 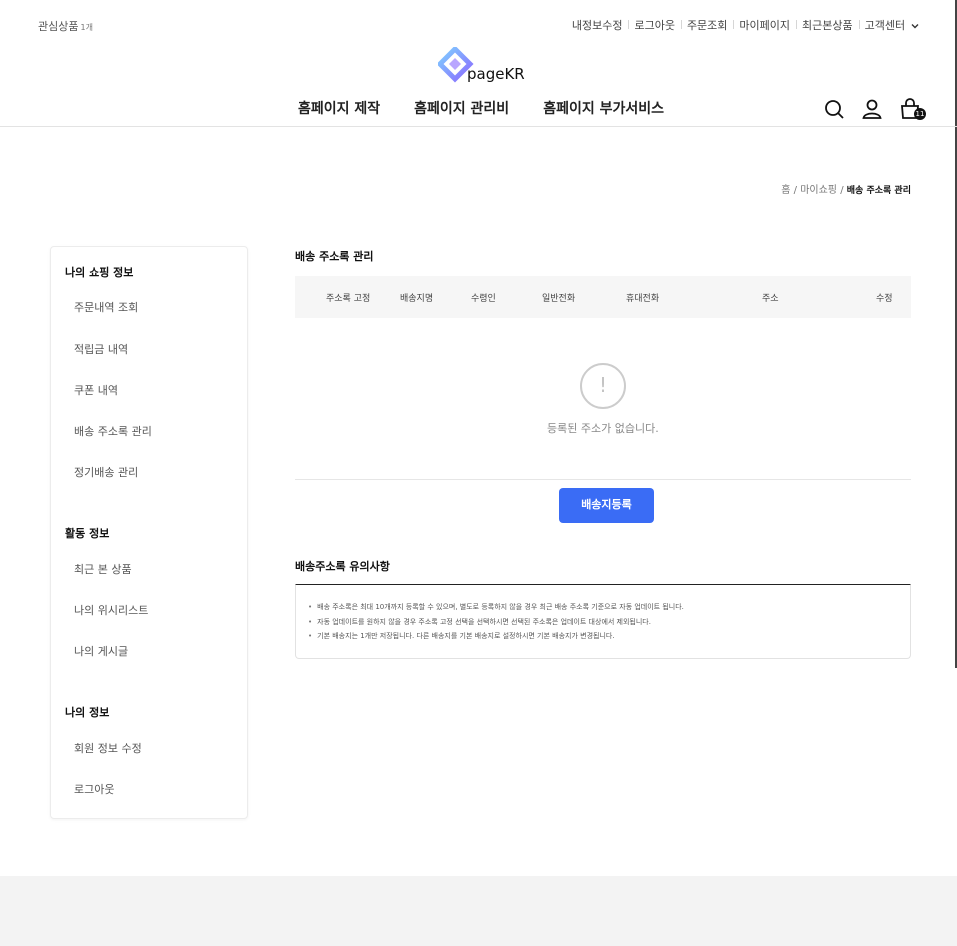 What do you see at coordinates (764, 25) in the screenshot?
I see `mypage-link: 마이페이지` at bounding box center [764, 25].